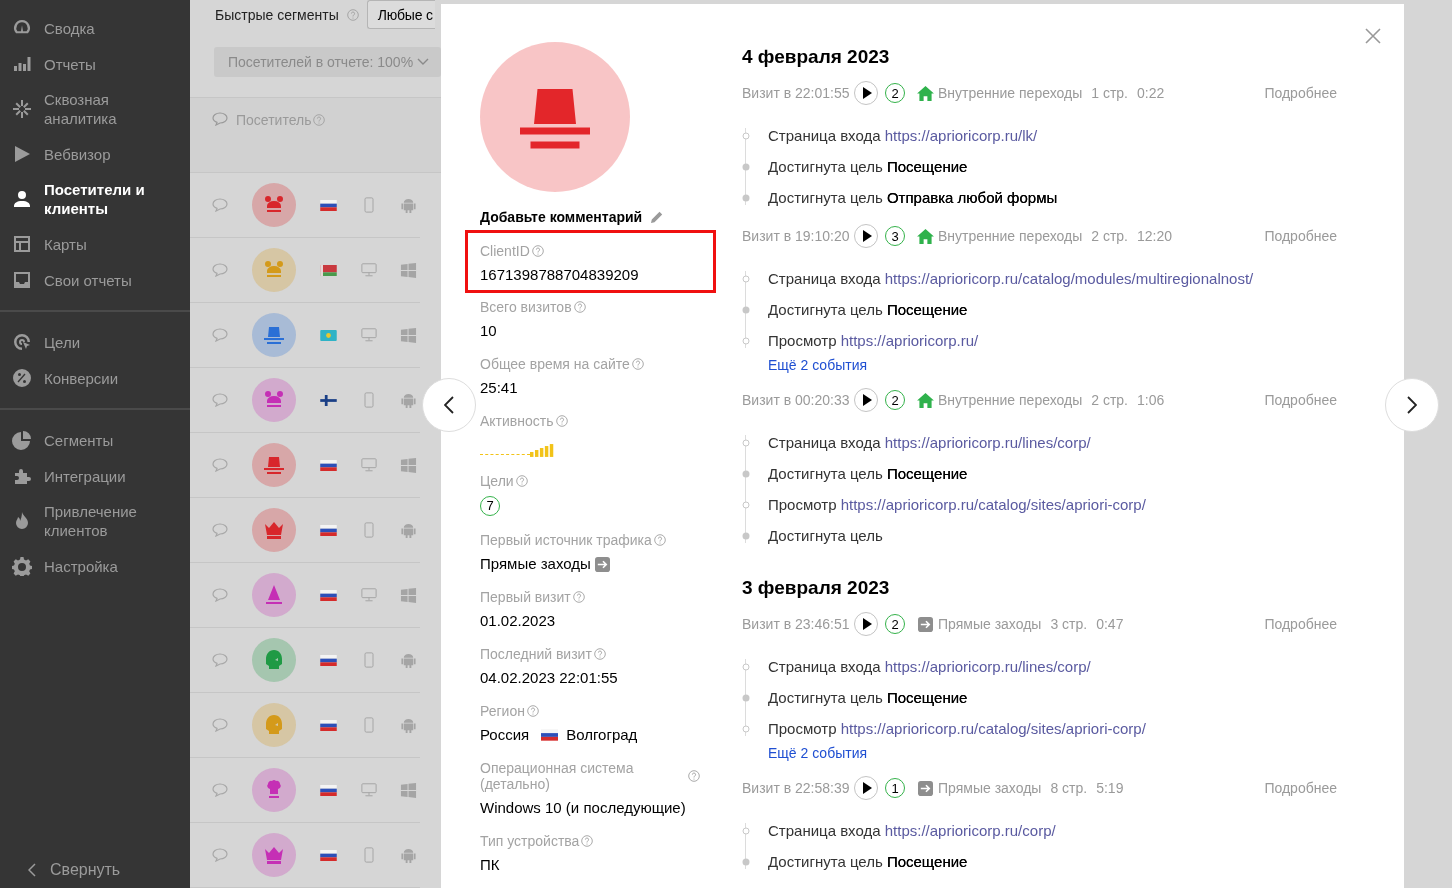  I want to click on sidebar-item: Конверсии, so click(95, 378).